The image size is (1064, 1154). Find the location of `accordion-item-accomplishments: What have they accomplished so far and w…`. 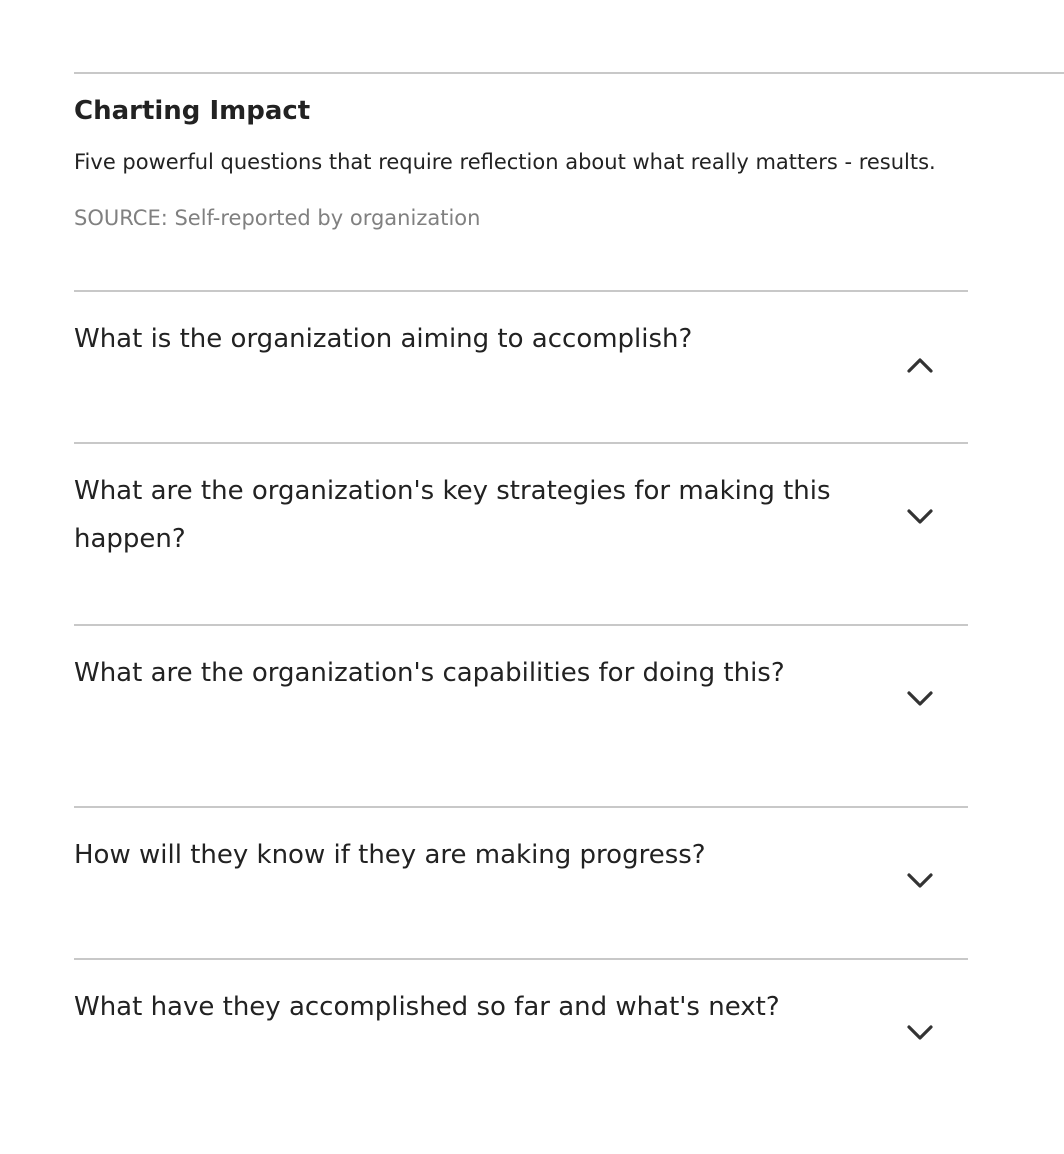

accordion-item-accomplishments: What have they accomplished so far and w… is located at coordinates (521, 1049).